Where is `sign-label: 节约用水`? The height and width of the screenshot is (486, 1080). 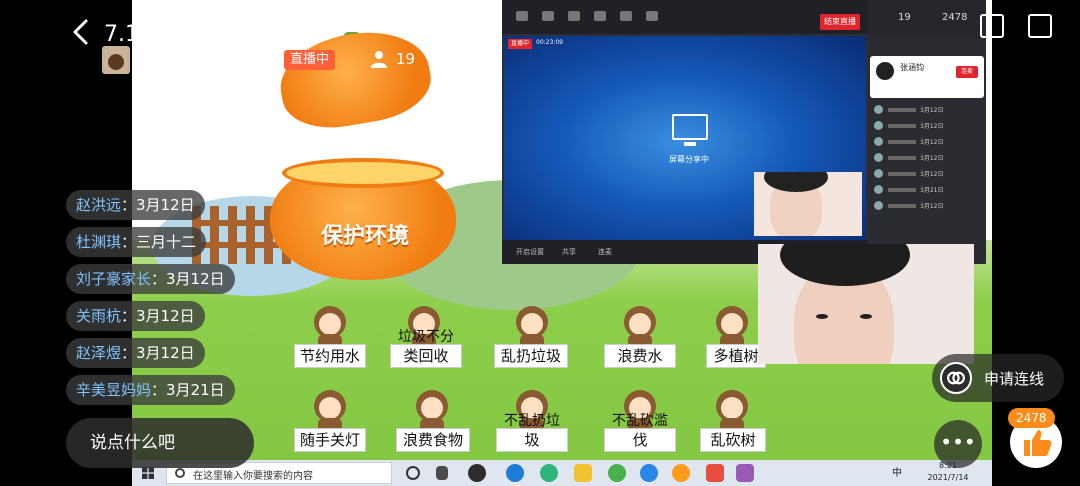
sign-label: 节约用水 is located at coordinates (330, 356).